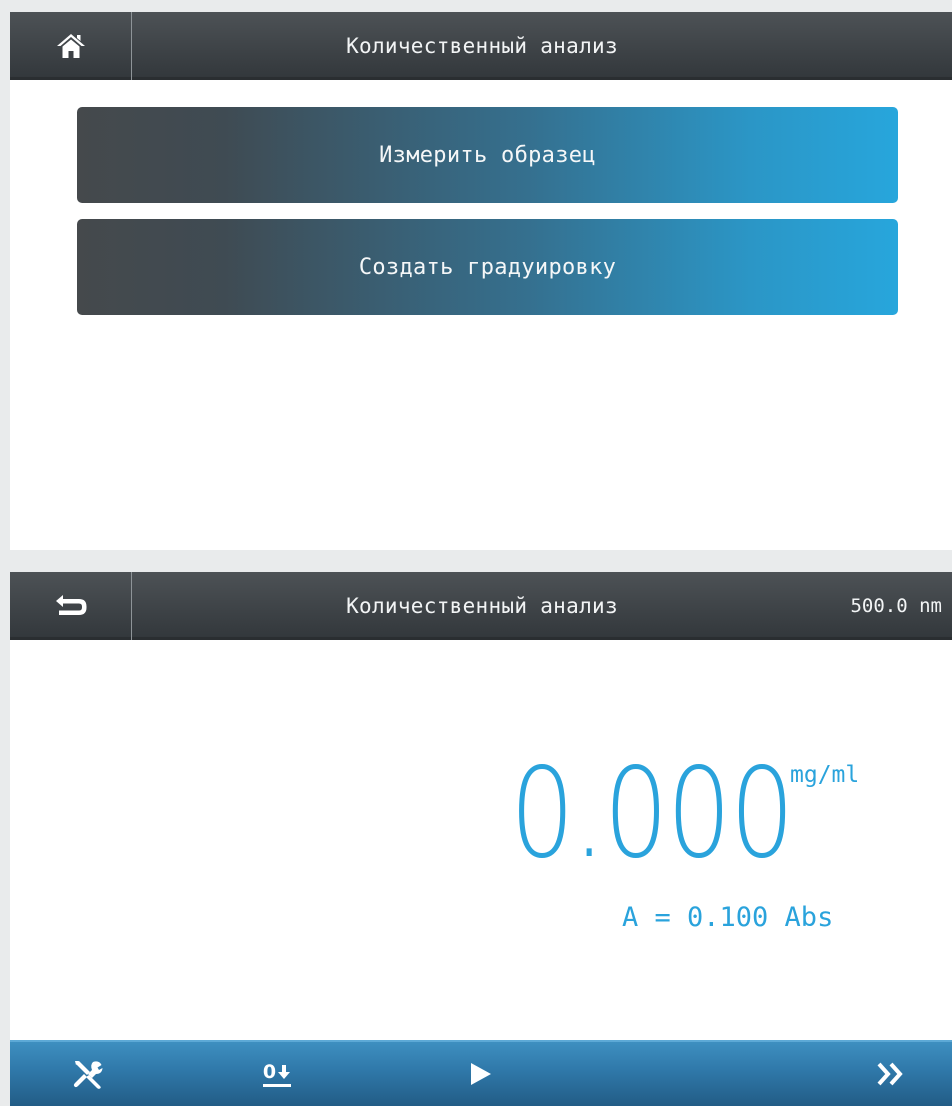 The height and width of the screenshot is (1106, 952). I want to click on zero-label: 0, so click(277, 1074).